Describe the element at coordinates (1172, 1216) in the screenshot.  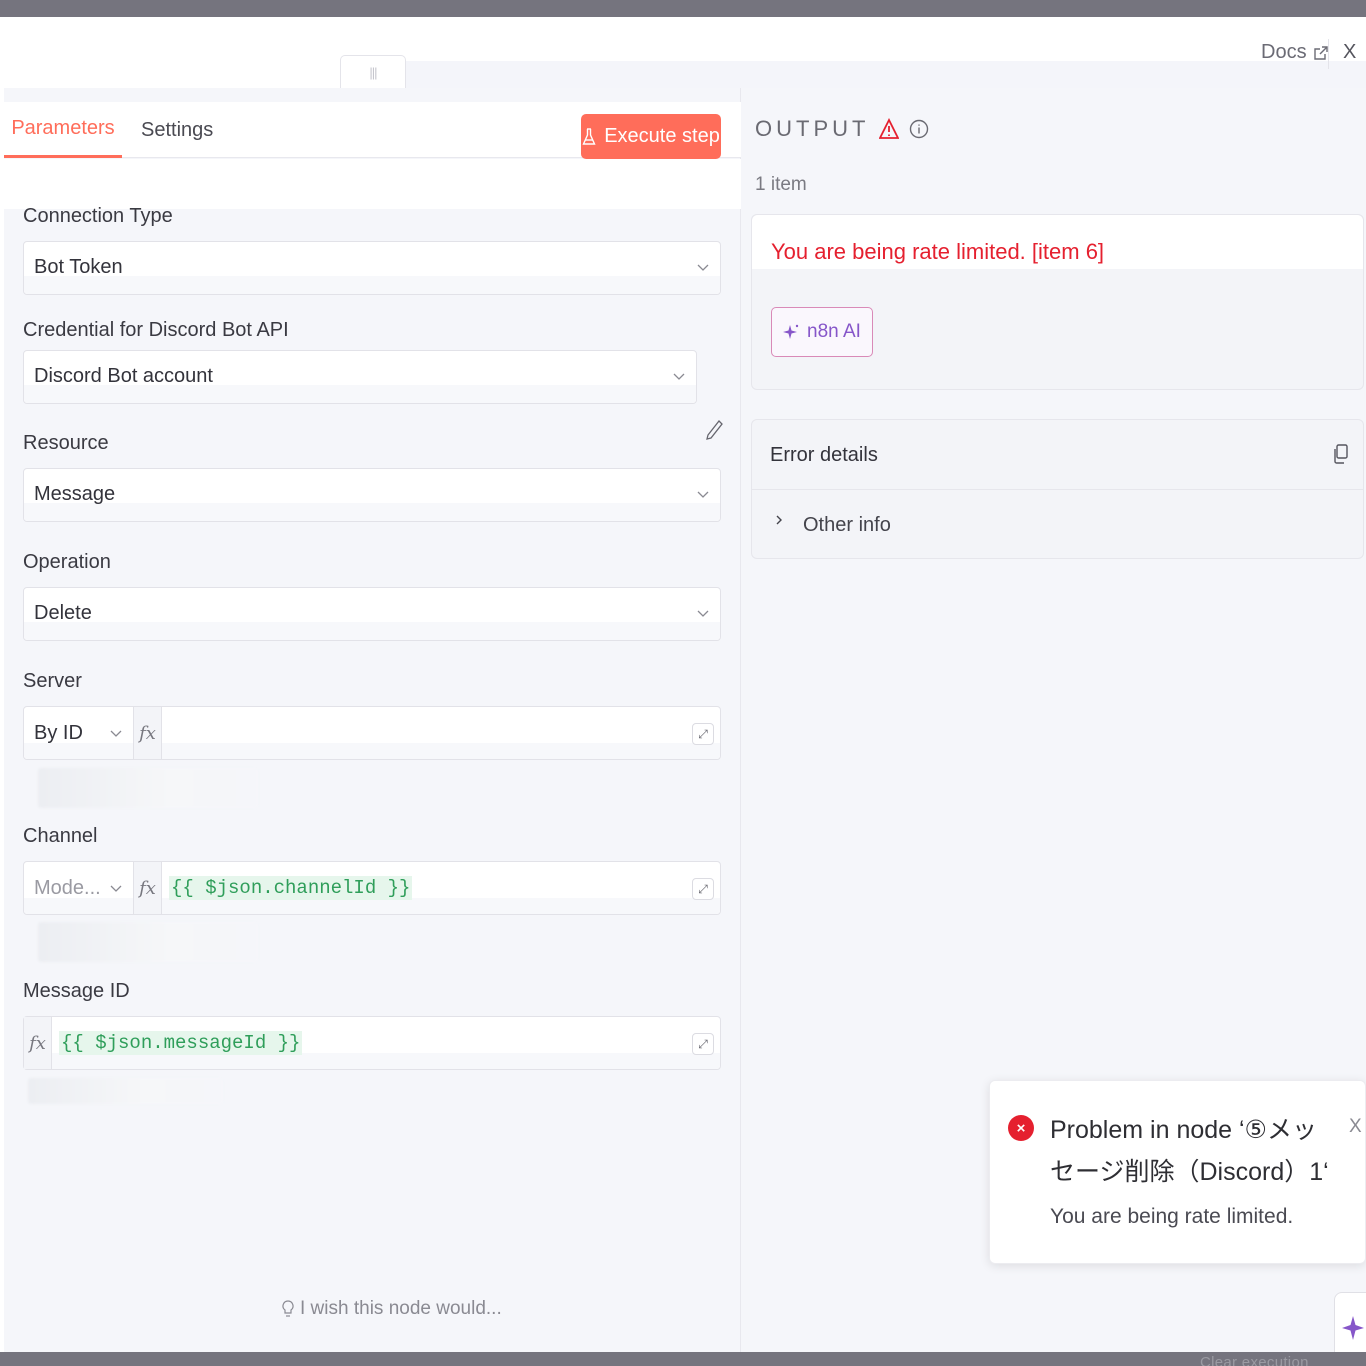
I see `toast-body: You are being rate limited.` at that location.